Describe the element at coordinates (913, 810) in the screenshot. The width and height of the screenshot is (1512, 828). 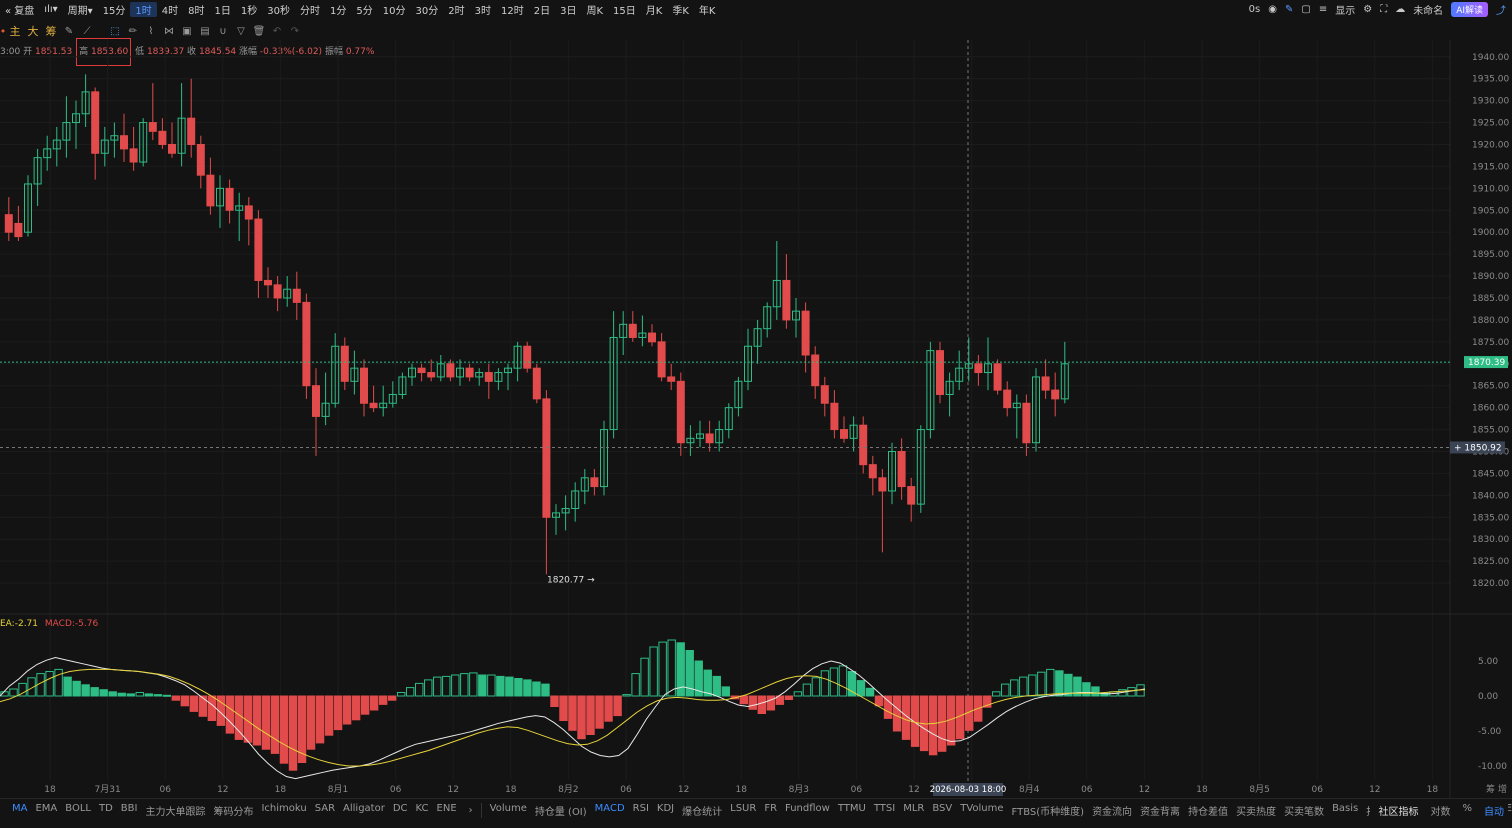
I see `sub-indicator-11: MLR` at that location.